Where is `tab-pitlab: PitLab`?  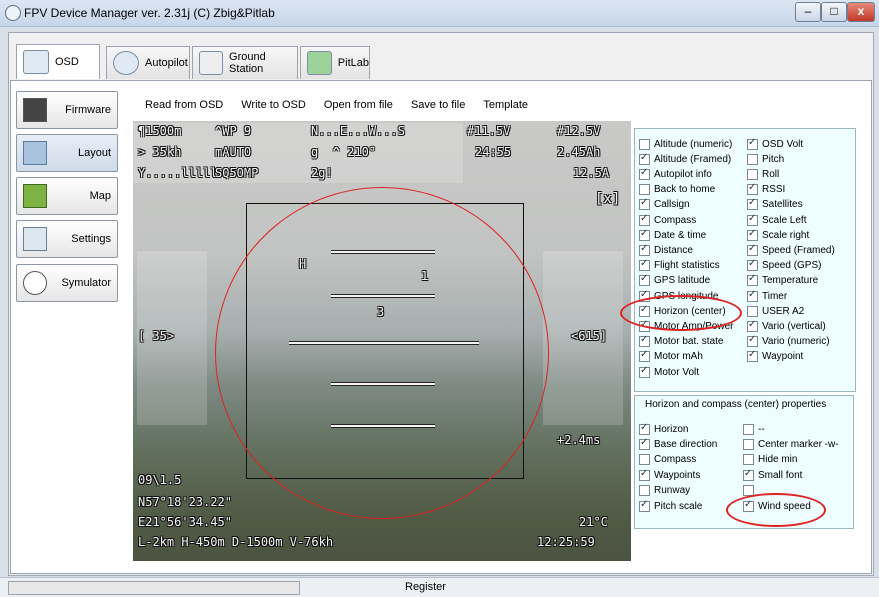 tab-pitlab: PitLab is located at coordinates (335, 62).